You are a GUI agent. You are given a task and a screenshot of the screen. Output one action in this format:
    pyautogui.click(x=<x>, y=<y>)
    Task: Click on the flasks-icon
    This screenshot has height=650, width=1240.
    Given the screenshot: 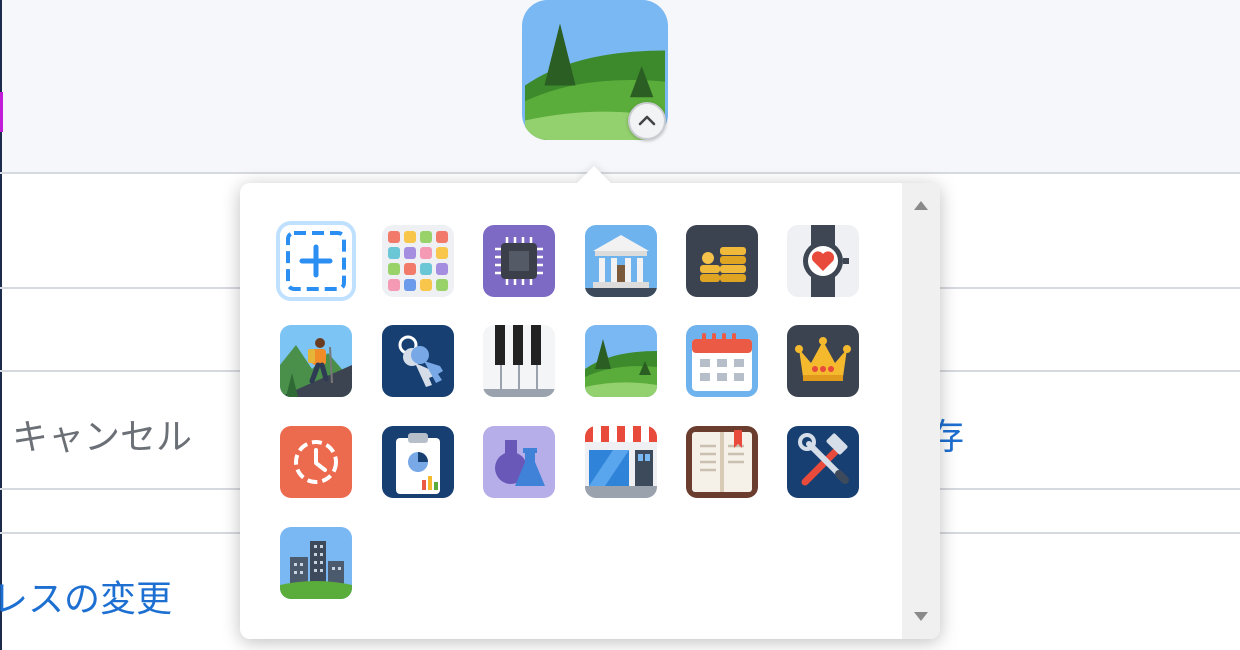 What is the action you would take?
    pyautogui.click(x=519, y=462)
    